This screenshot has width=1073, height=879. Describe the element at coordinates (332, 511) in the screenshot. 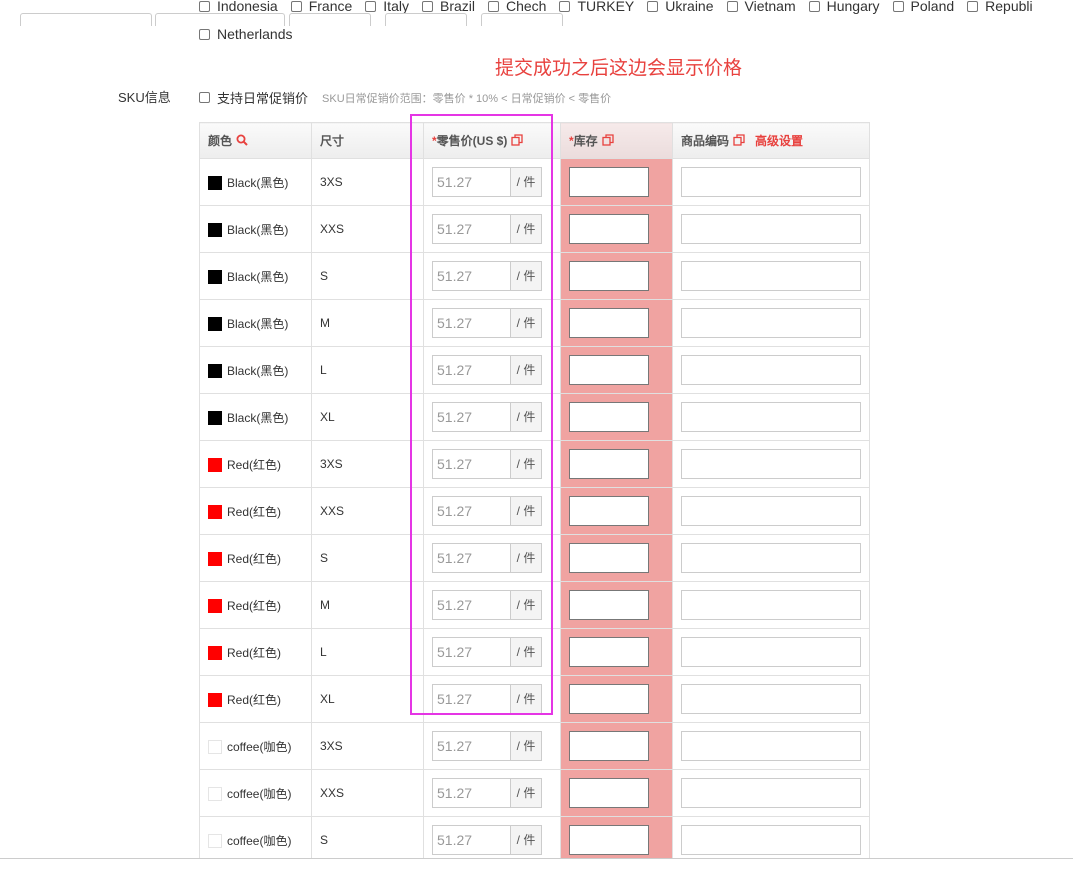

I see `size-name: XXS` at that location.